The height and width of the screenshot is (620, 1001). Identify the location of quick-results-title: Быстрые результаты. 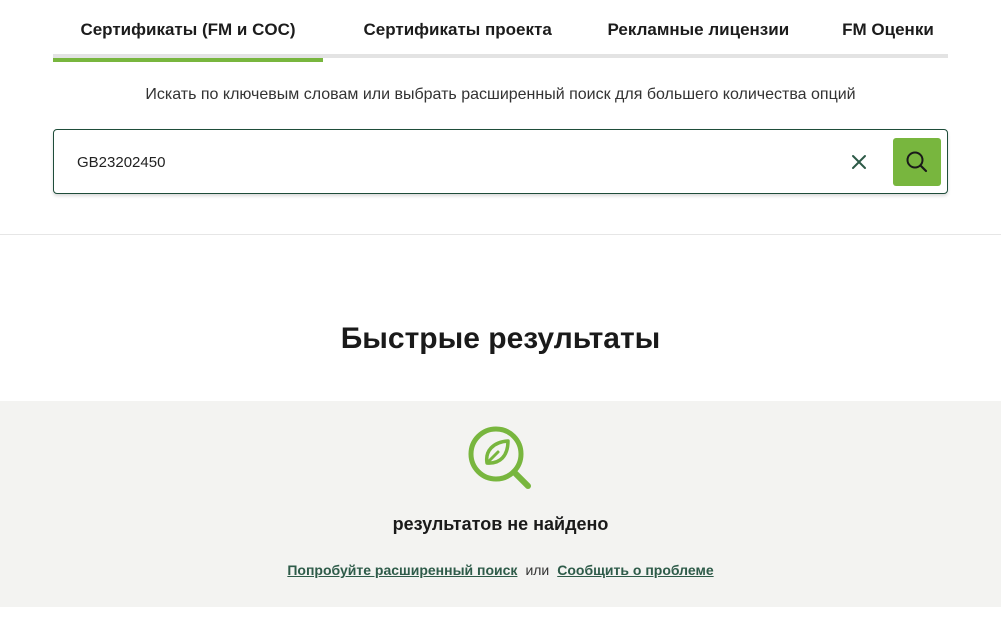
(500, 338).